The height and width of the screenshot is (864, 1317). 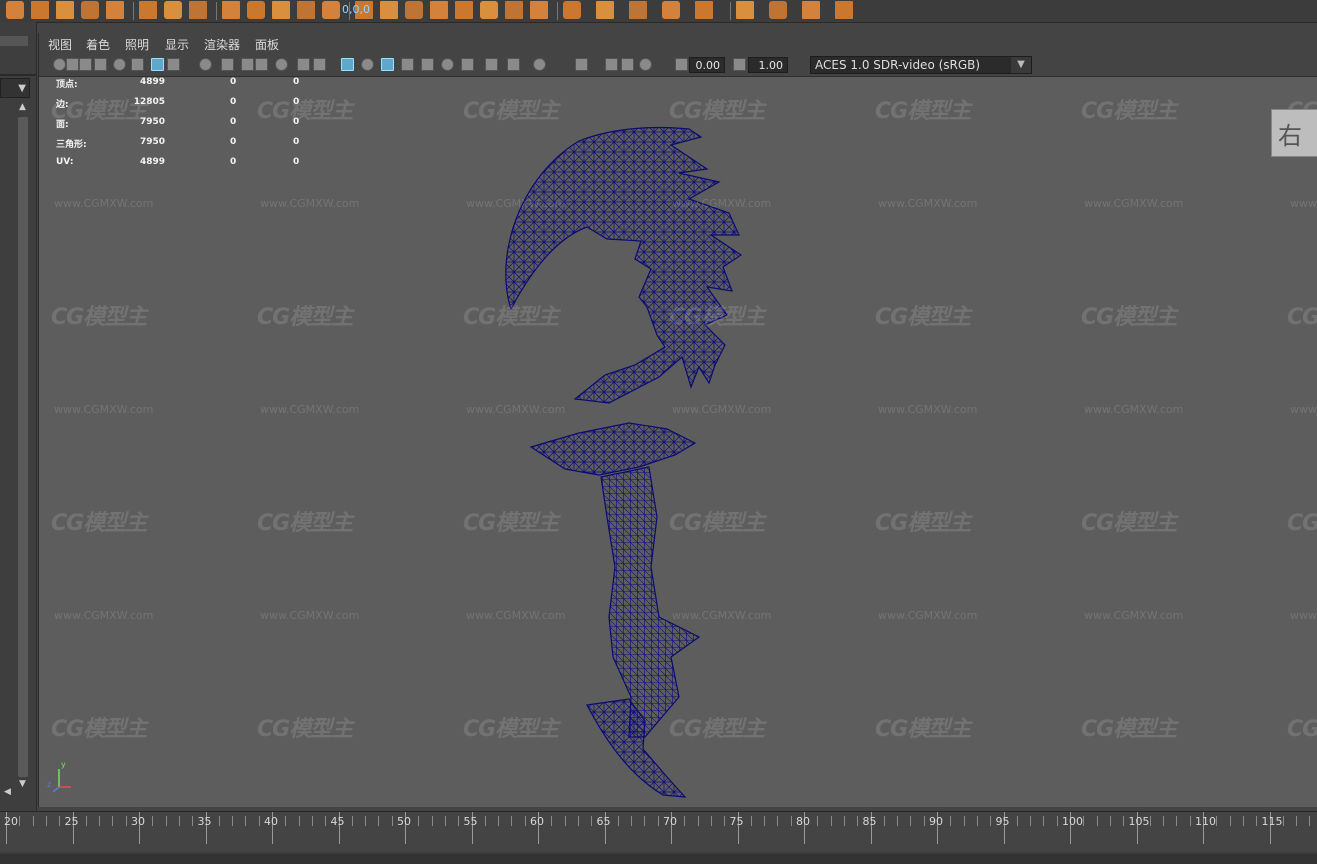 I want to click on strip-scrollbar, so click(x=23, y=447).